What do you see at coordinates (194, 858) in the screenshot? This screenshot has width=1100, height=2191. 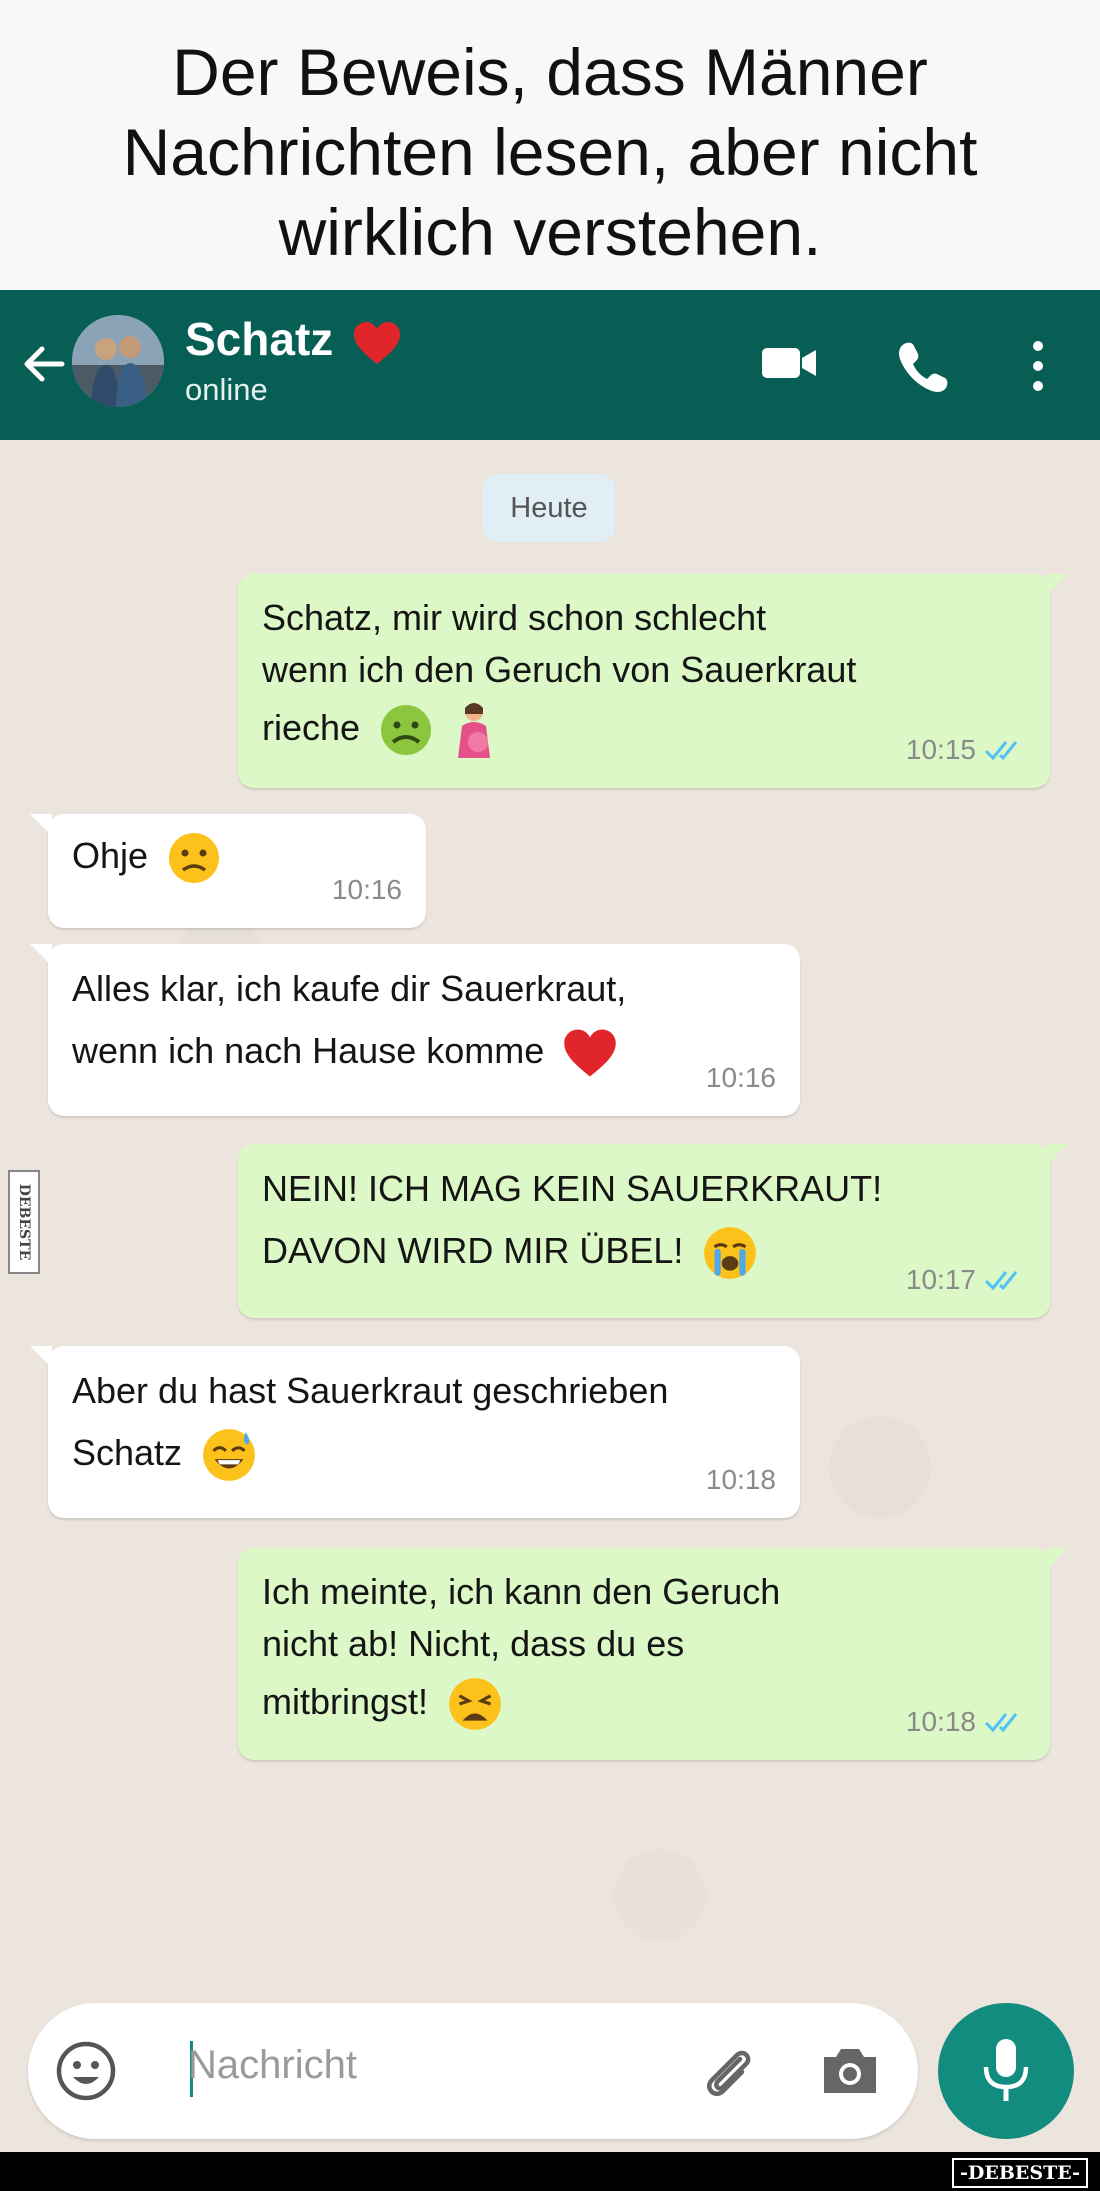 I see `frowning-face-emoji` at bounding box center [194, 858].